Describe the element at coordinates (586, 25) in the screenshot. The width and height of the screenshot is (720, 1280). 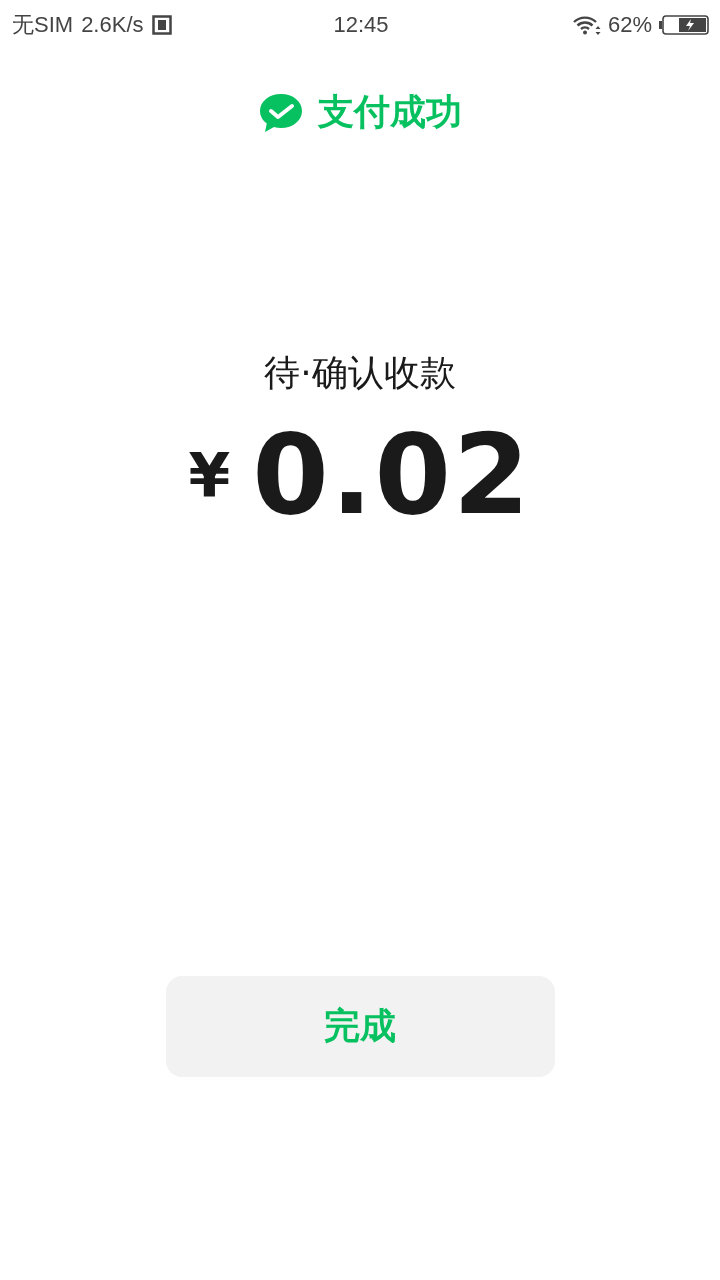
I see `wifi-icon` at that location.